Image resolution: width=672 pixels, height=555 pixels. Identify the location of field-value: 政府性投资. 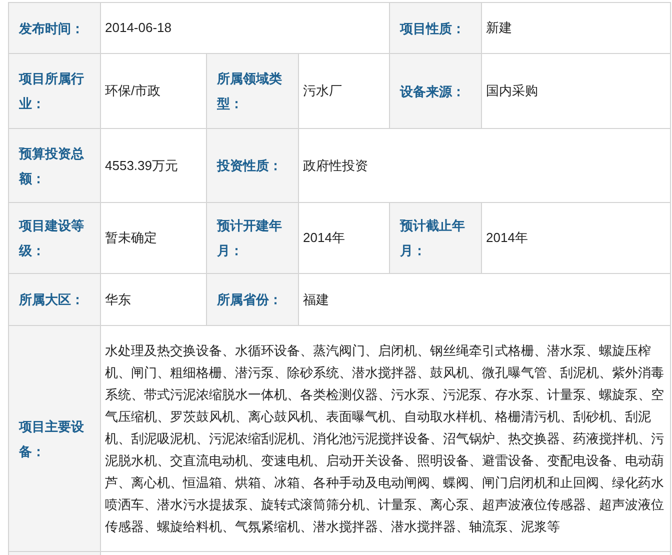
(336, 165).